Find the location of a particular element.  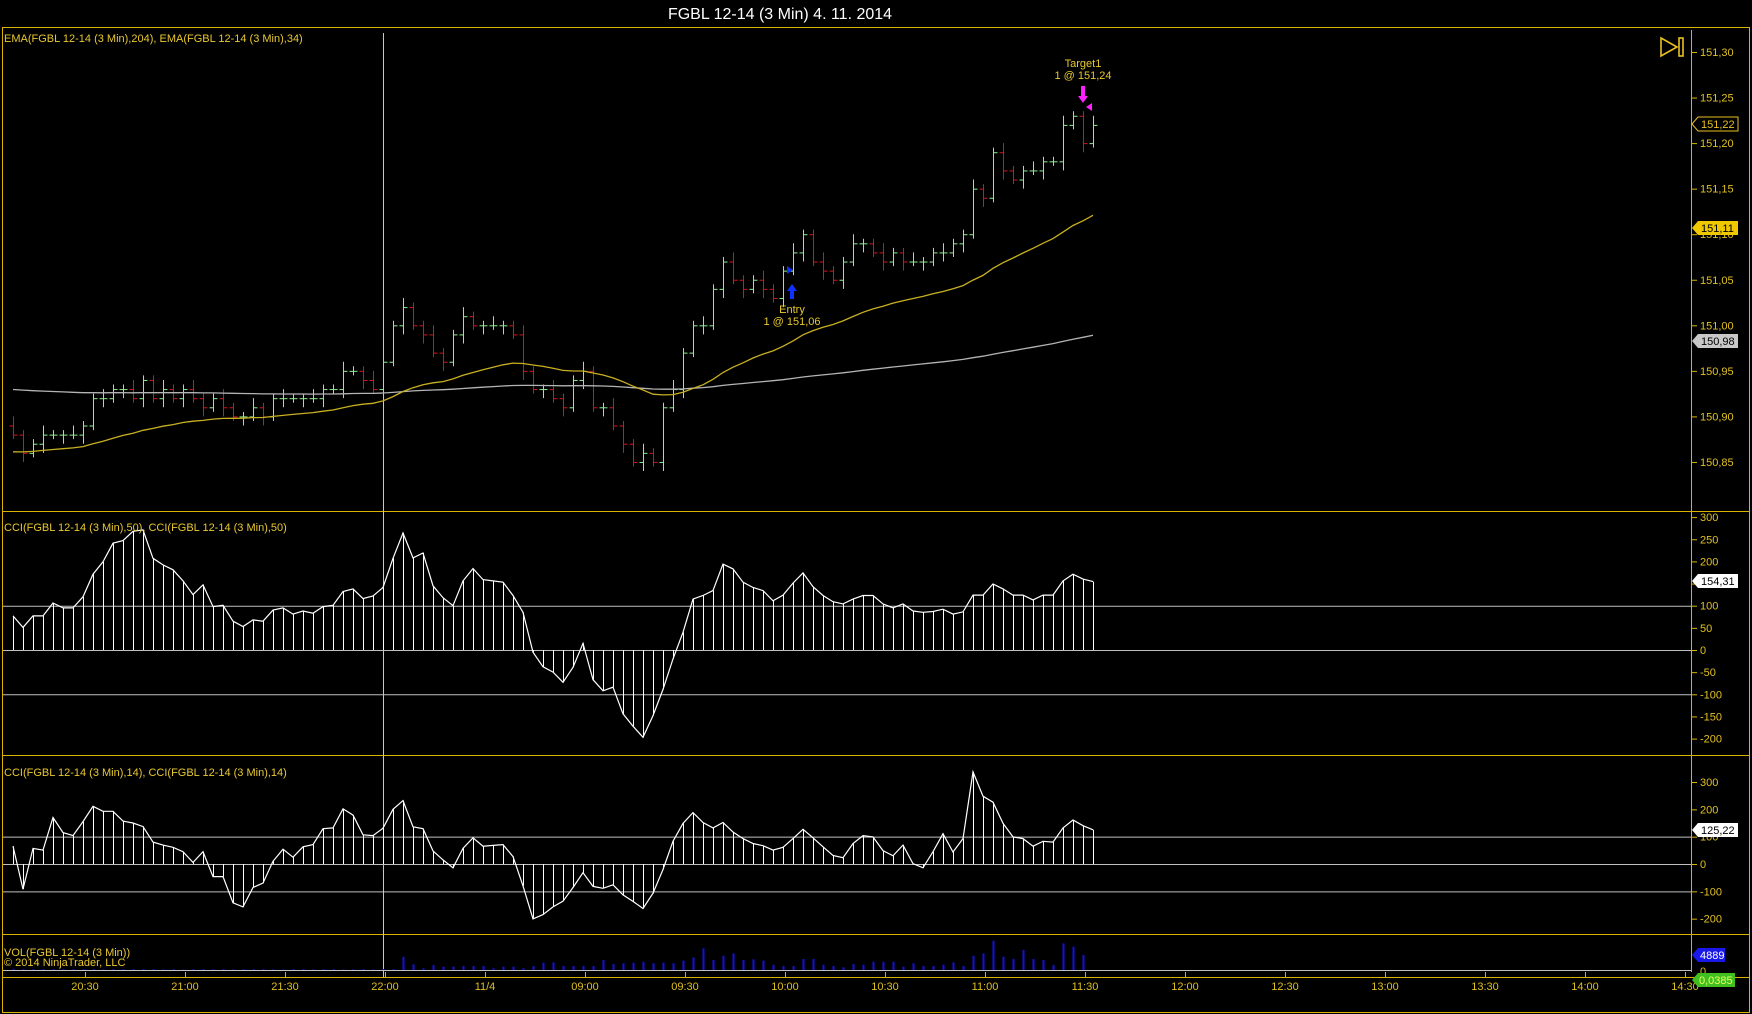

time-axis-label: 21:30 is located at coordinates (285, 987).